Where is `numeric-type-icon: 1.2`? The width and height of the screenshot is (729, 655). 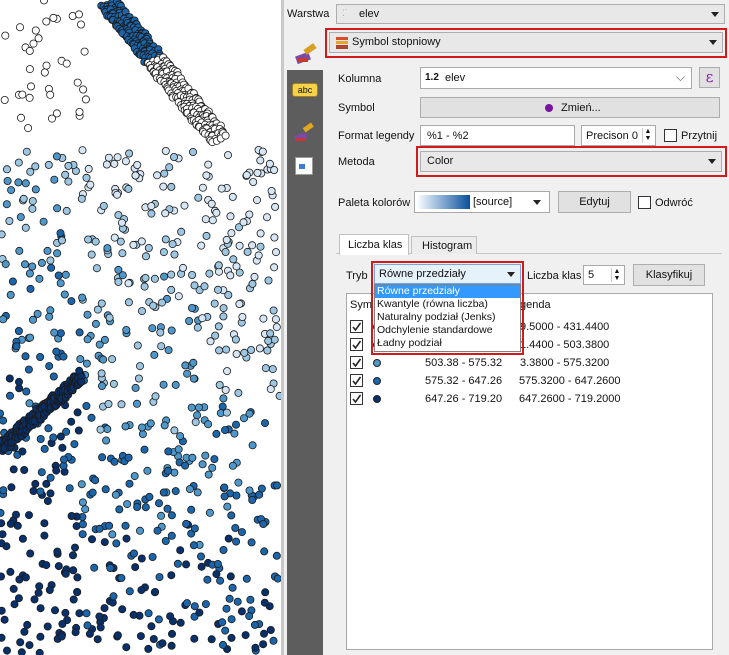
numeric-type-icon: 1.2 is located at coordinates (432, 77).